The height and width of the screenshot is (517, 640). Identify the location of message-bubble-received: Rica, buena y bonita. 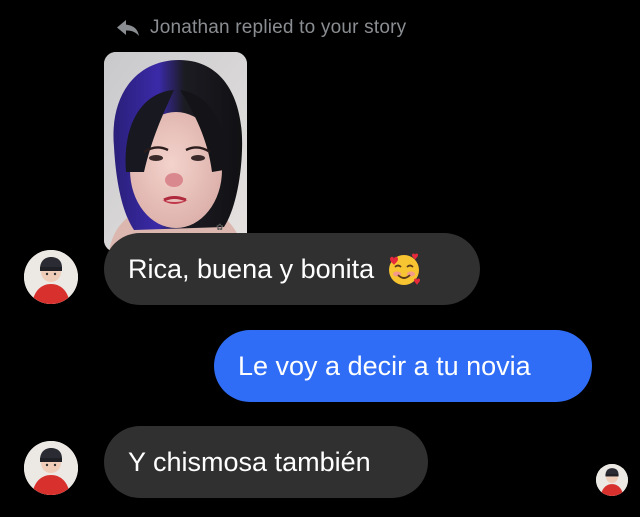
(292, 269).